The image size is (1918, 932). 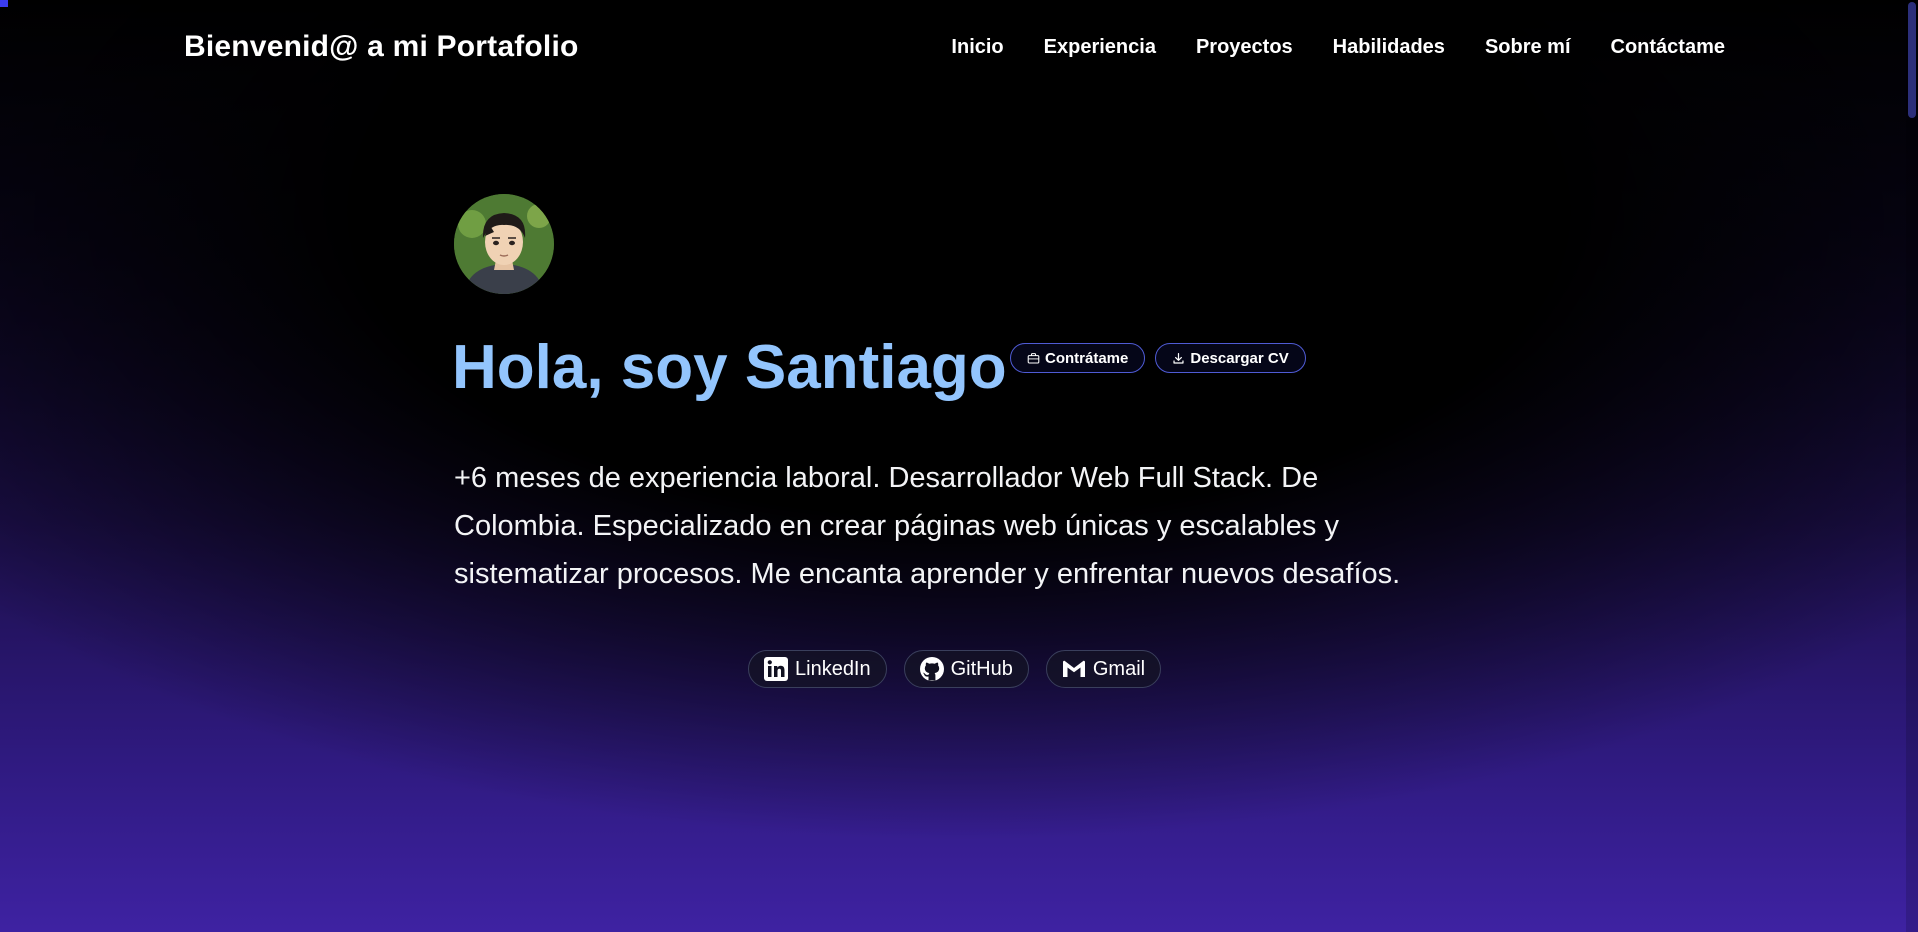 I want to click on download-icon, so click(x=1178, y=358).